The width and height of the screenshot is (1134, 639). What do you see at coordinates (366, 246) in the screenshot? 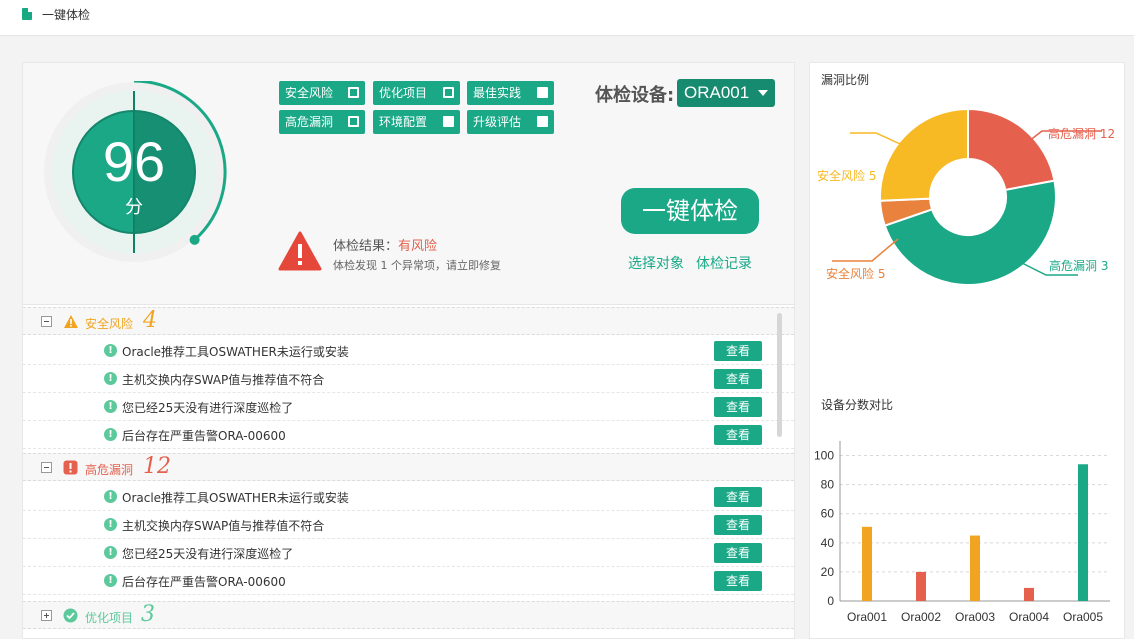
I see `result-prefix: 体检结果：` at bounding box center [366, 246].